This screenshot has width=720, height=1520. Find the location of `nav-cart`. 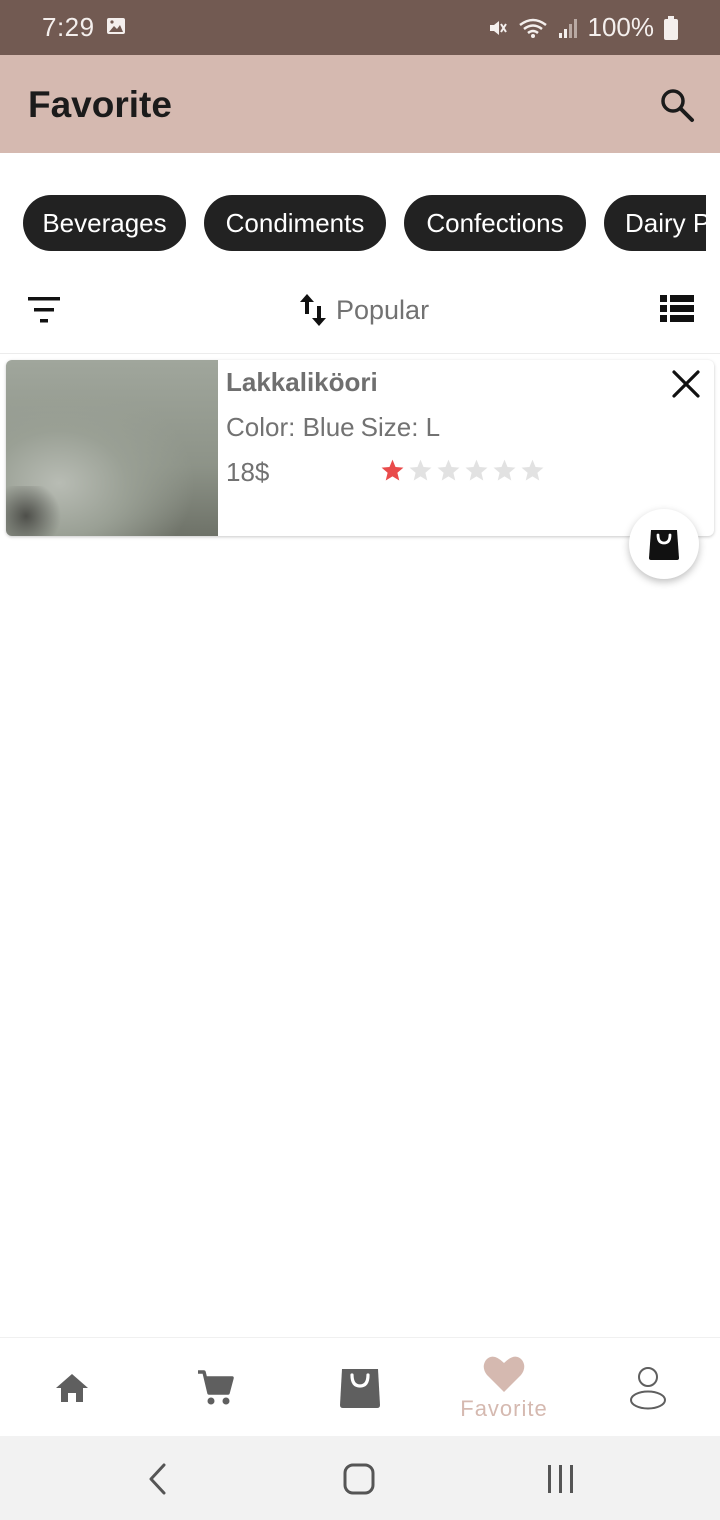

nav-cart is located at coordinates (216, 1387).